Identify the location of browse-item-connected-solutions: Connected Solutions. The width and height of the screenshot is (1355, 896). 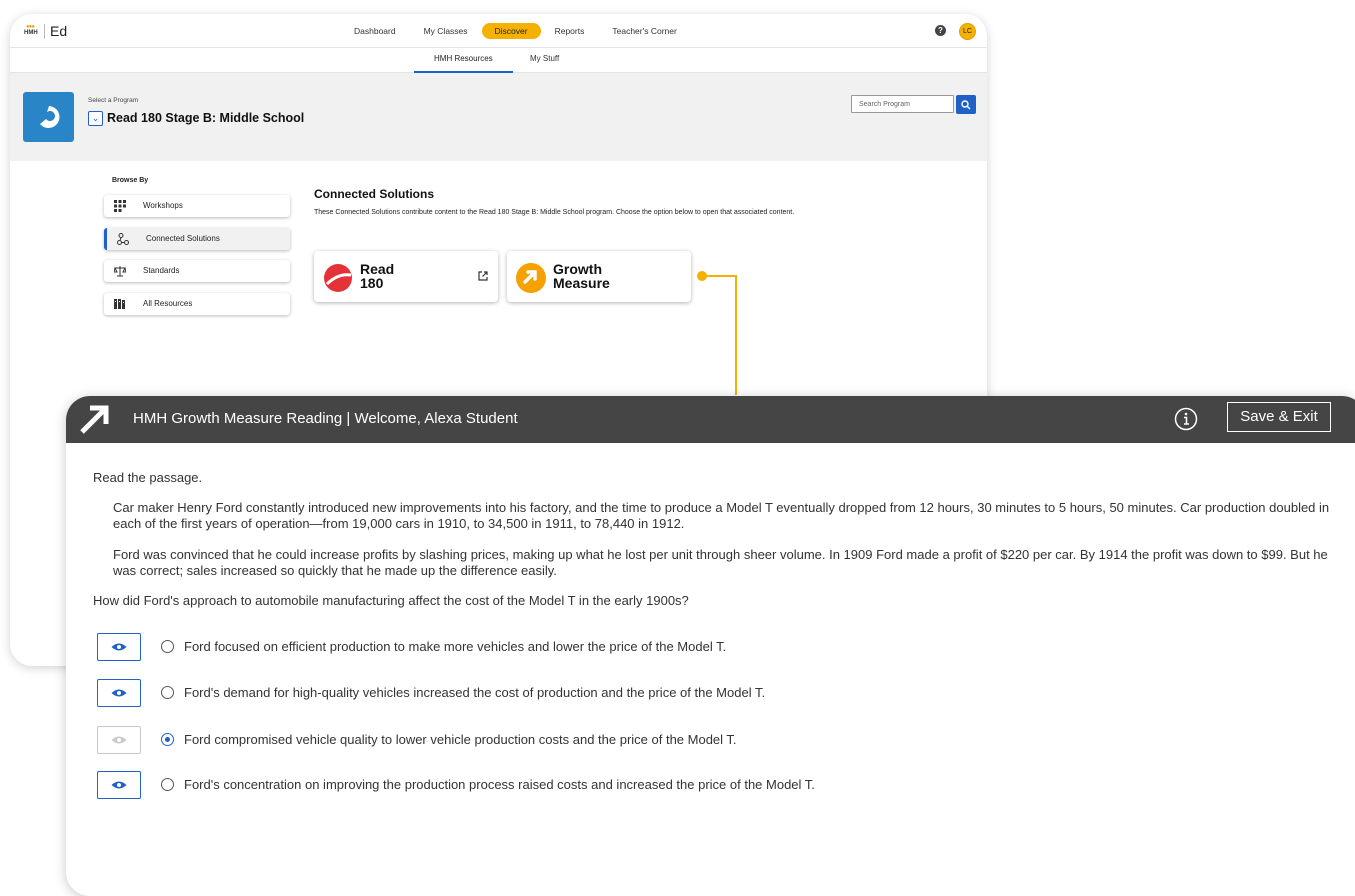
(197, 239).